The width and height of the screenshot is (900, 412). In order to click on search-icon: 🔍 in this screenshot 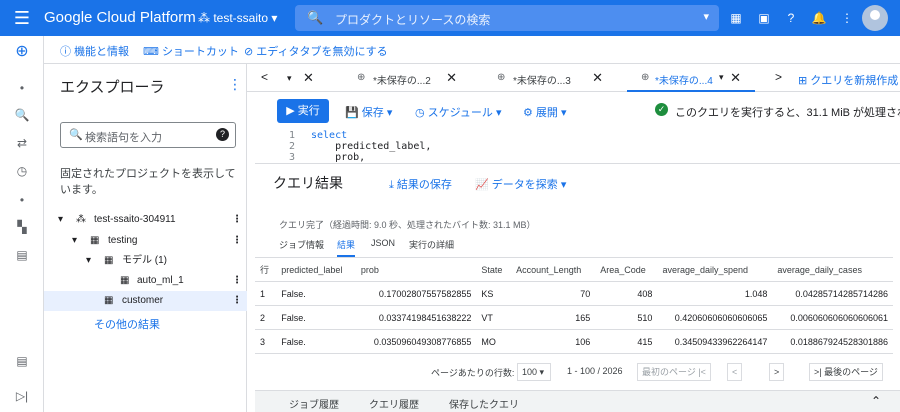, I will do `click(22, 115)`.